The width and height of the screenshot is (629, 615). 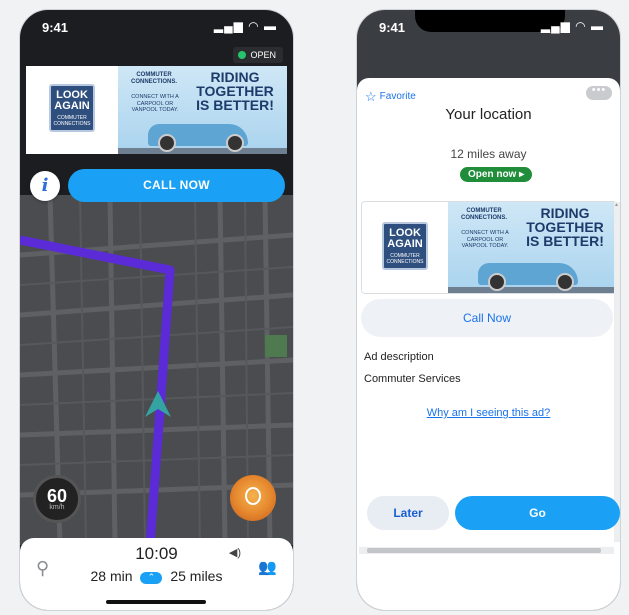 What do you see at coordinates (176, 185) in the screenshot?
I see `call-now-button: CALL NOW` at bounding box center [176, 185].